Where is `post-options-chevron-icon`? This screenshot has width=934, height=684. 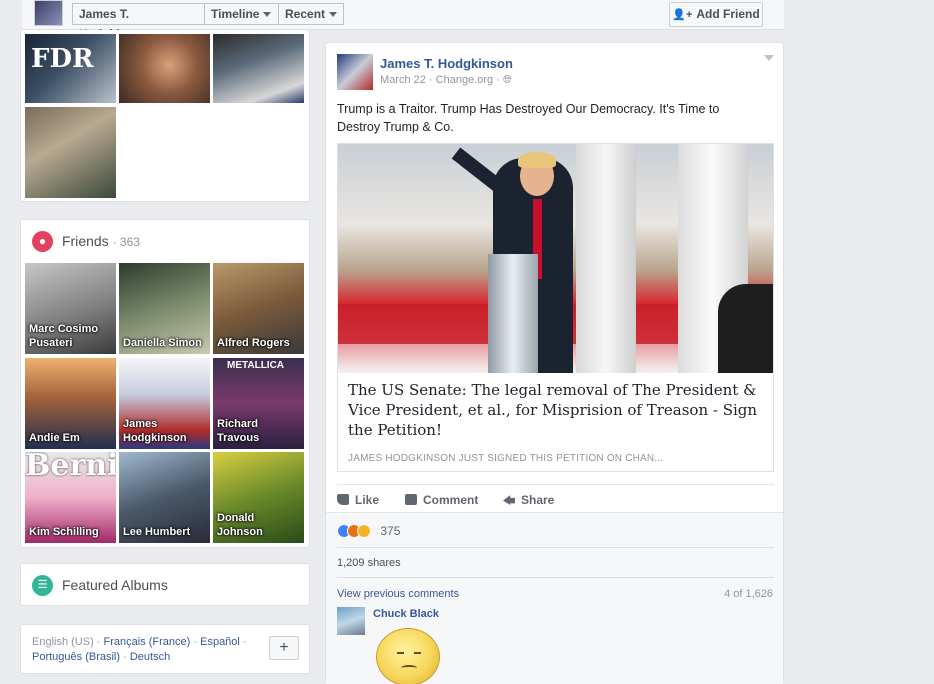
post-options-chevron-icon is located at coordinates (769, 58).